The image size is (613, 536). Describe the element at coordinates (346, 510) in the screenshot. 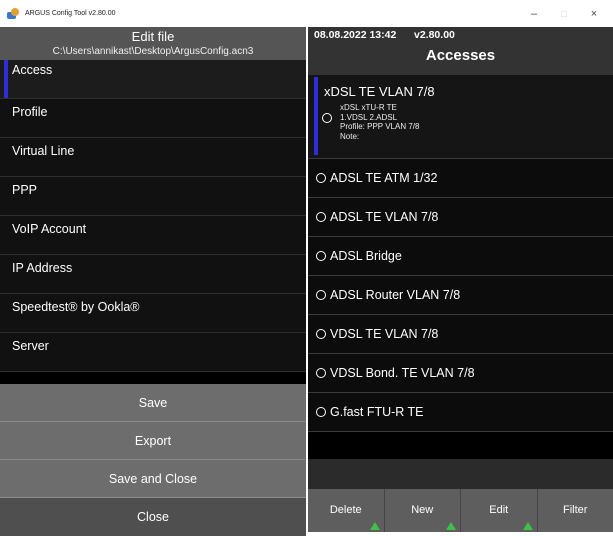

I see `delete-button: Delete` at that location.